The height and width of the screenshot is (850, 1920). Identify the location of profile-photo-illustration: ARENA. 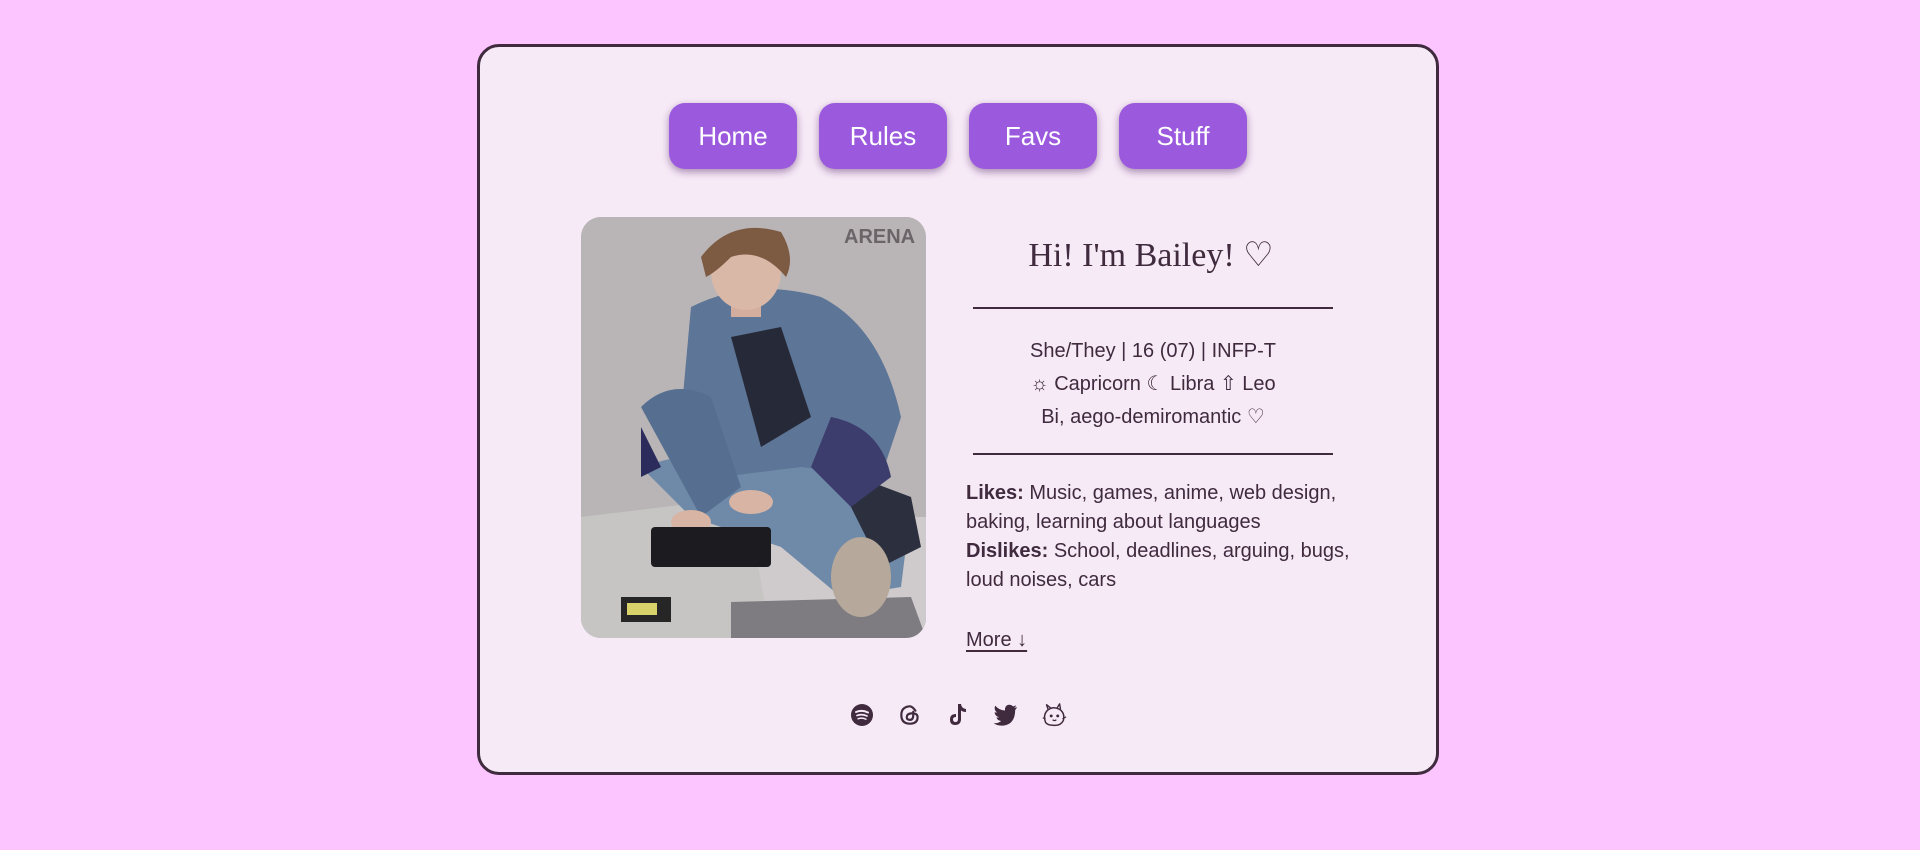
(753, 427).